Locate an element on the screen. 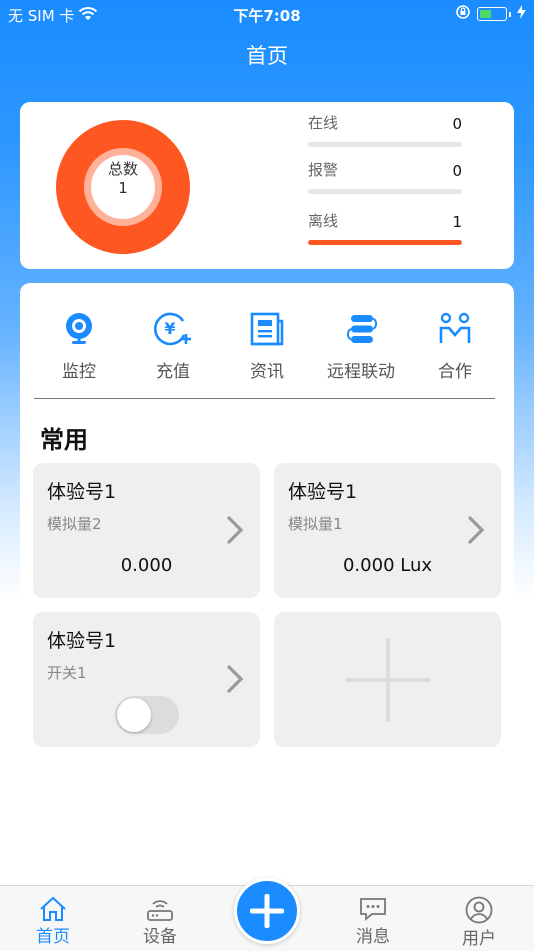 The image size is (534, 951). rotation-lock-icon is located at coordinates (463, 14).